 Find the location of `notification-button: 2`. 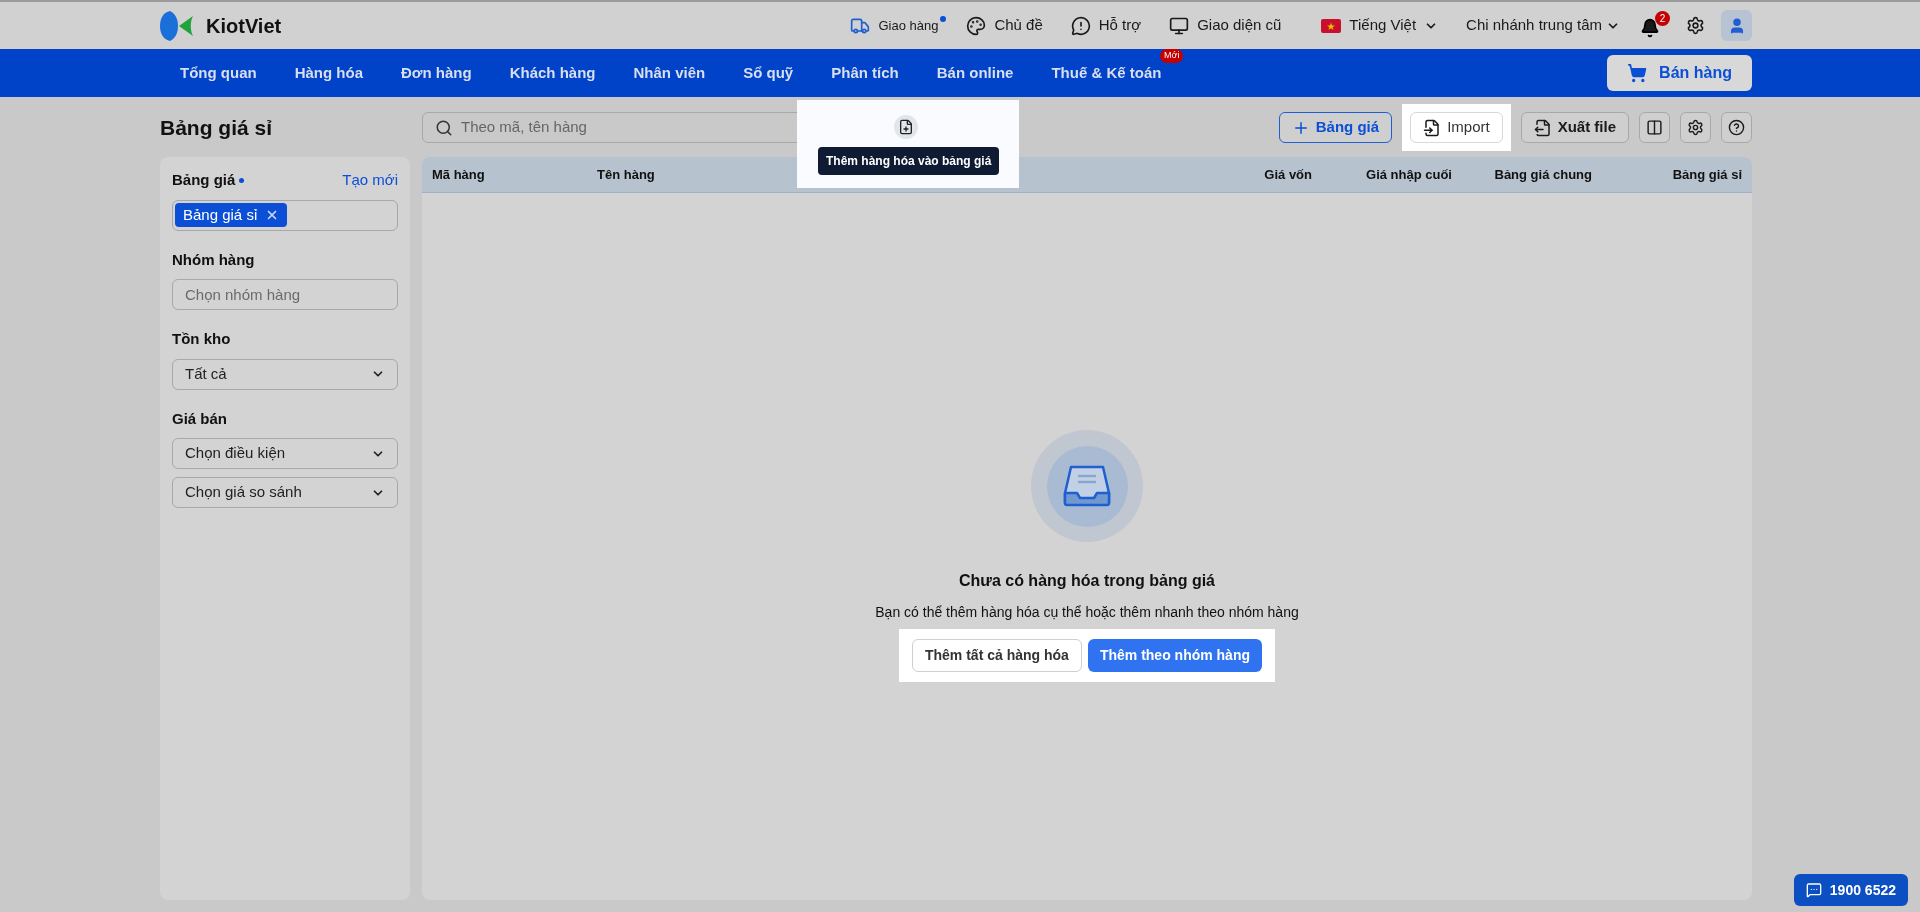

notification-button: 2 is located at coordinates (1655, 25).